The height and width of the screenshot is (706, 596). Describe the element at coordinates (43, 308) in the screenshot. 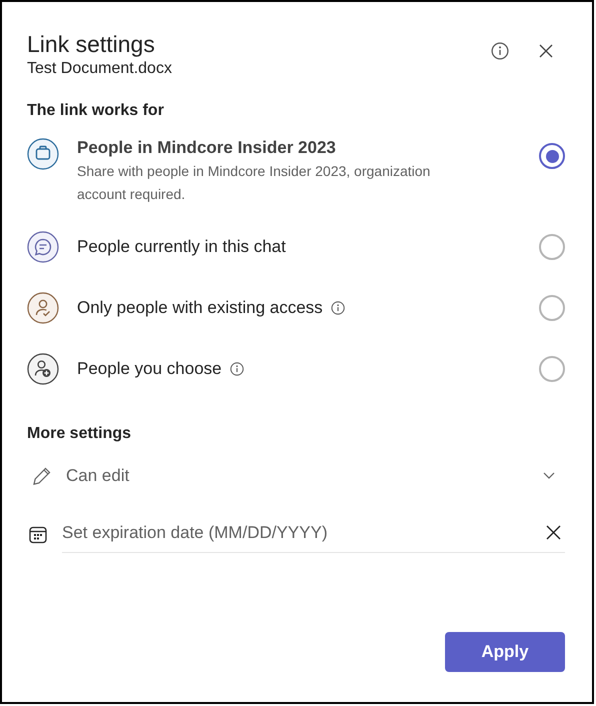

I see `person-check-icon` at that location.